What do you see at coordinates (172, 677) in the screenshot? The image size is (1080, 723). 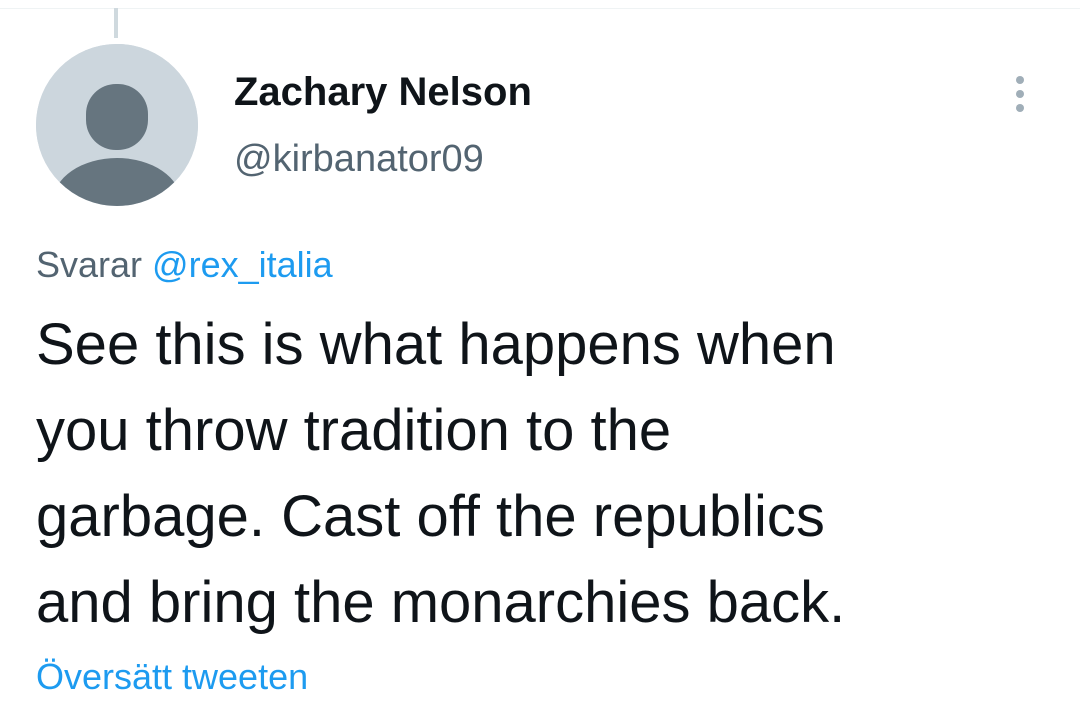 I see `translate-tweet-link: Översätt tweeten` at bounding box center [172, 677].